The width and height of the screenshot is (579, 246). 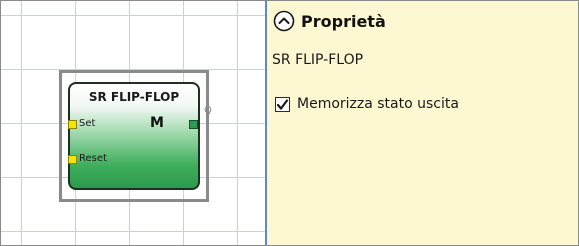 I want to click on checkmark-icon, so click(x=282, y=104).